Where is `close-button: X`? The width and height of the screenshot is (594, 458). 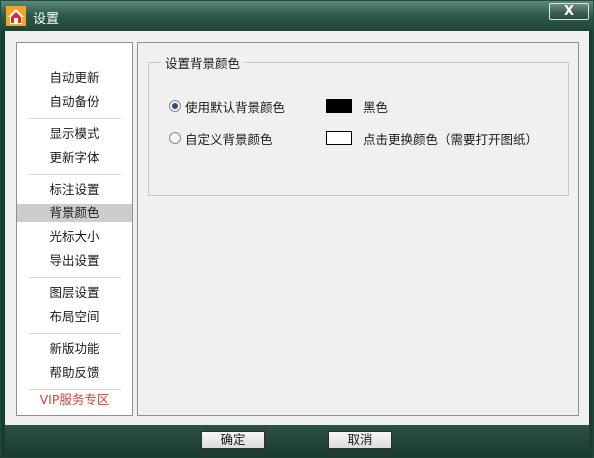 close-button: X is located at coordinates (569, 11).